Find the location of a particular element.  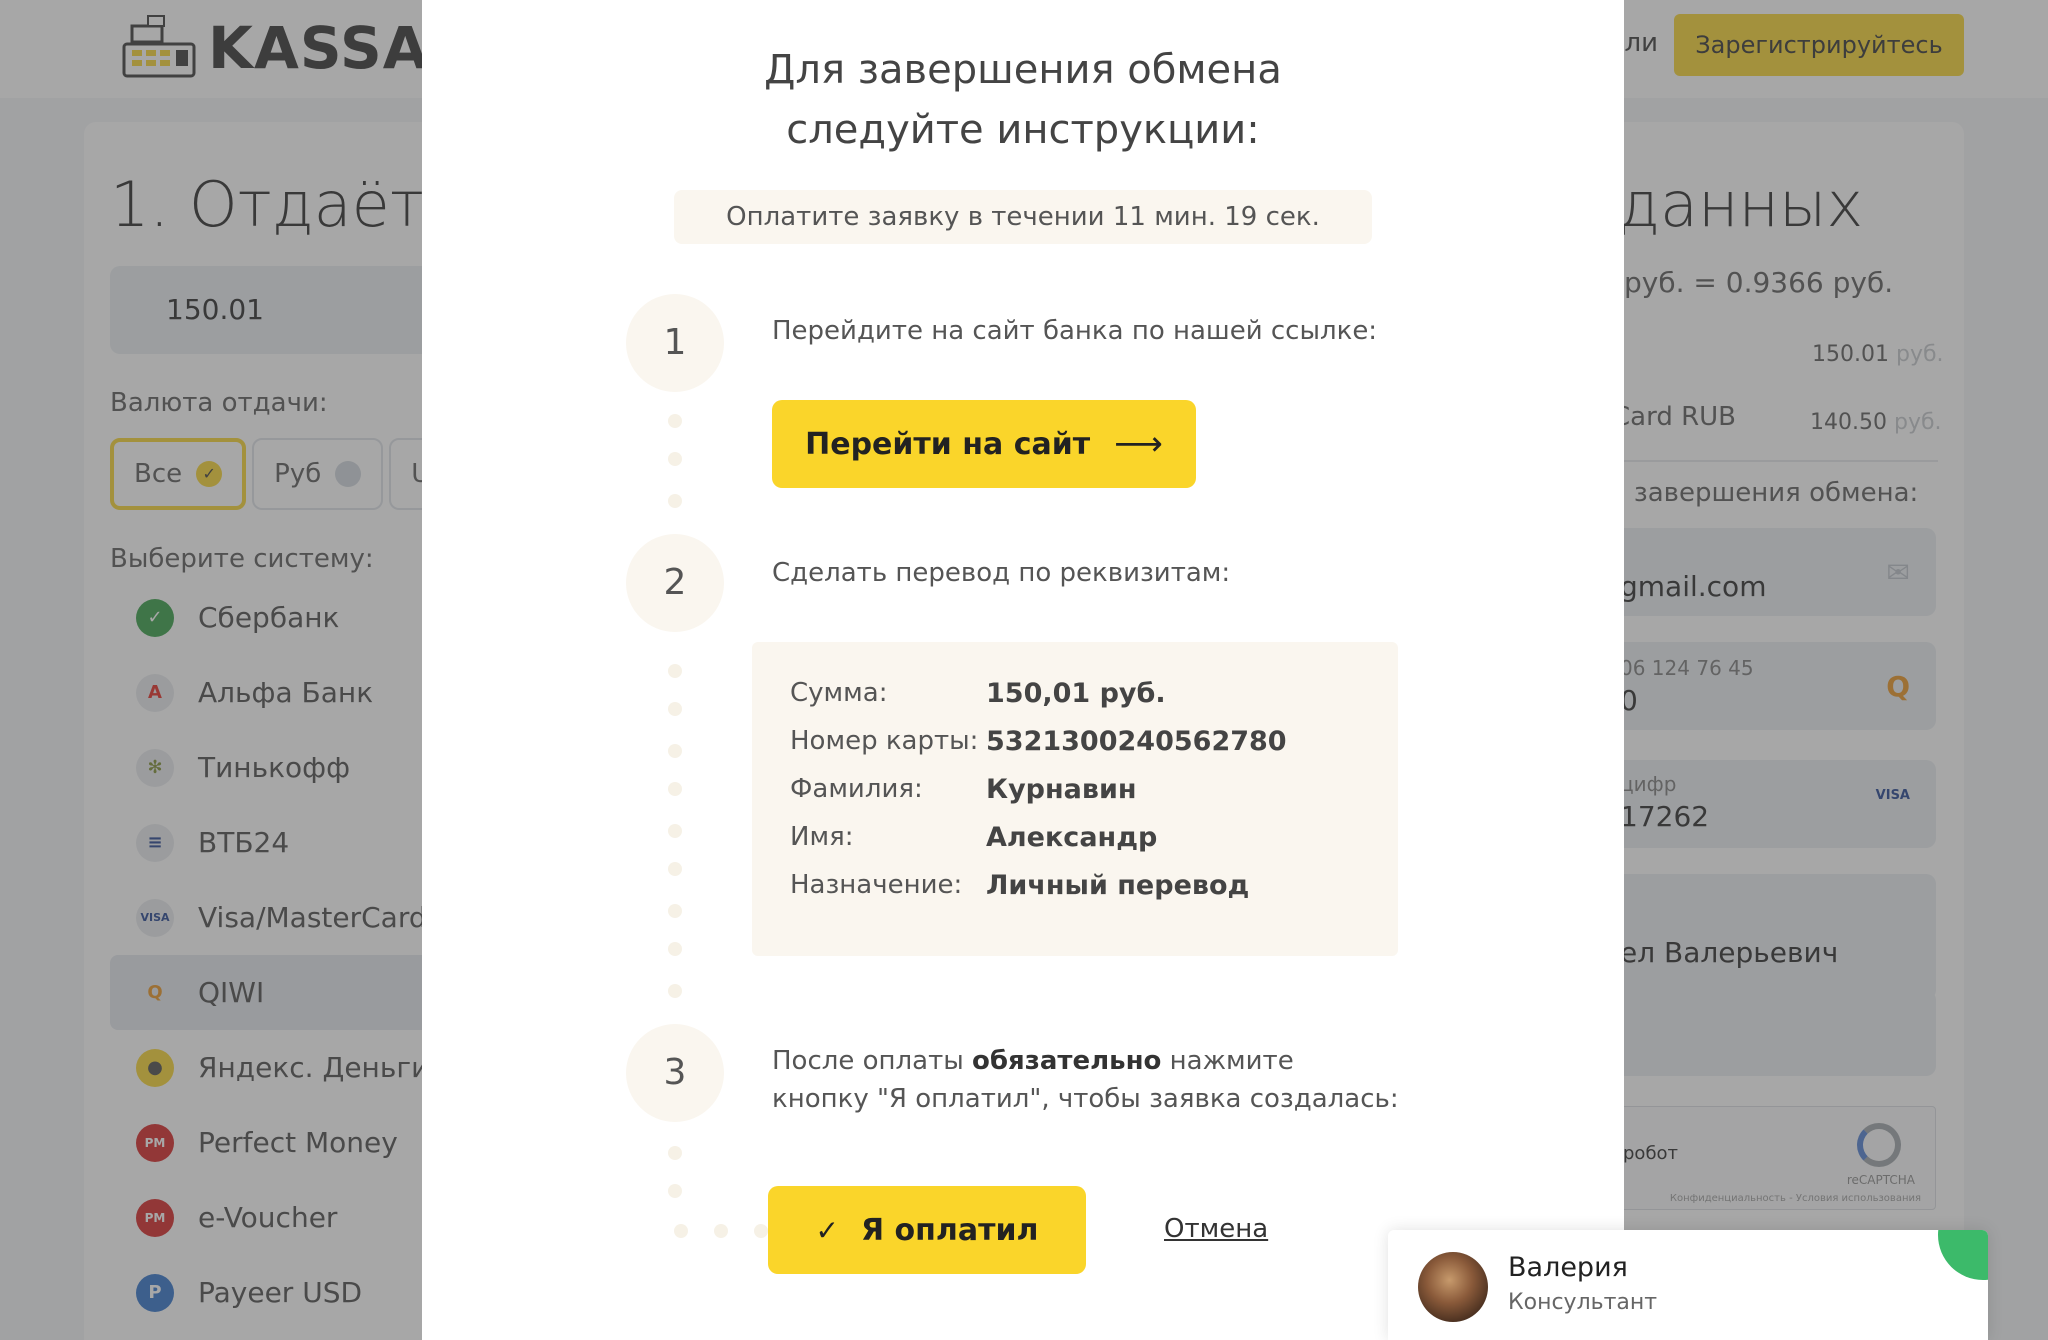

arrow-right-icon: ⟶ is located at coordinates (1138, 444).